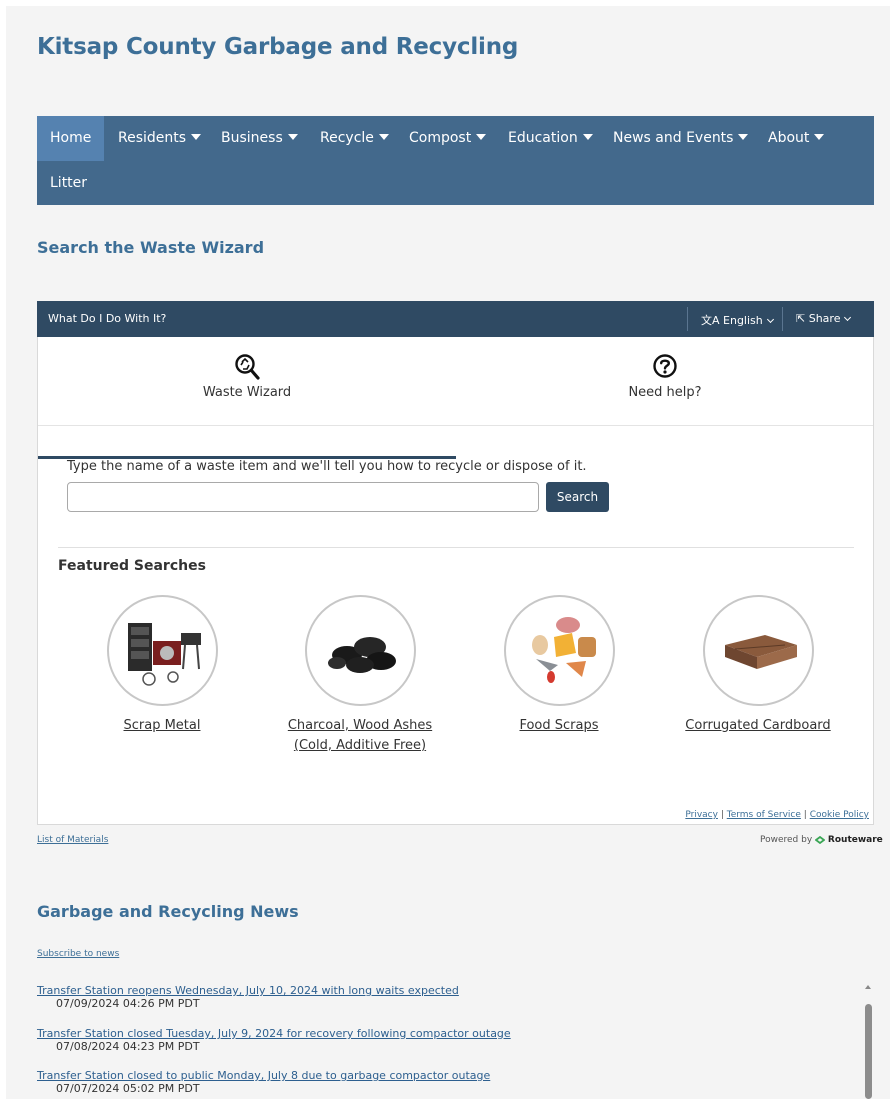  I want to click on nav-label: Litter, so click(69, 183).